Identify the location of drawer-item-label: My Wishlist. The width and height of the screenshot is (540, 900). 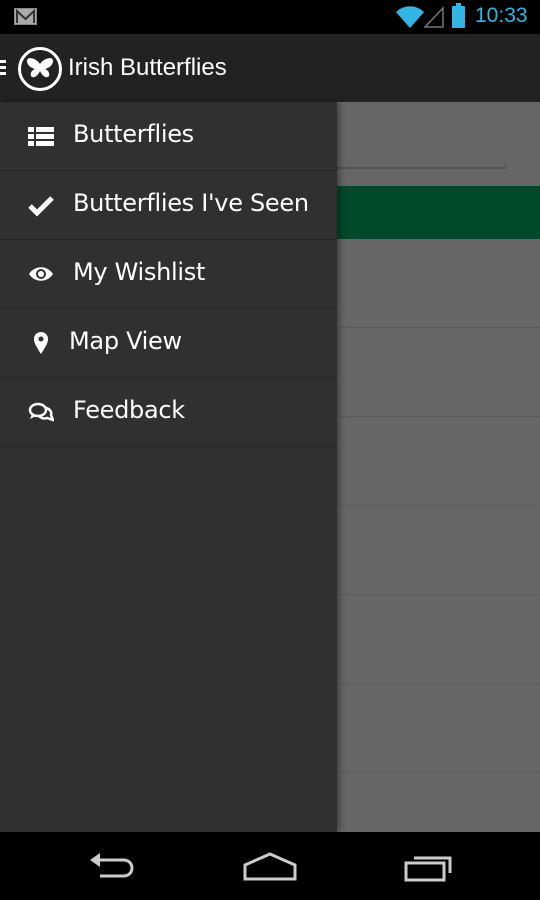
(139, 272).